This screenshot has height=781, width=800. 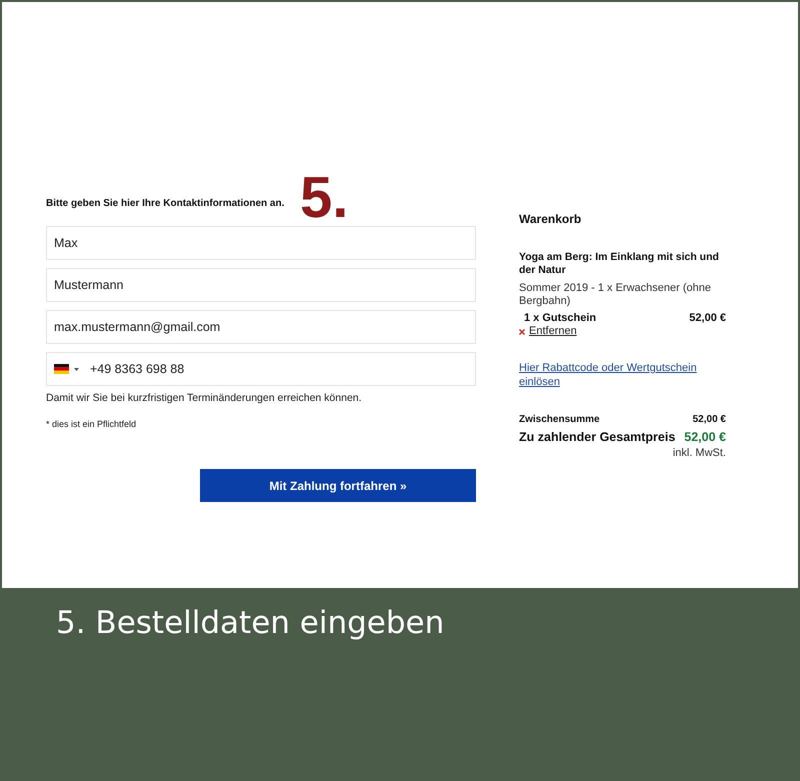 What do you see at coordinates (699, 453) in the screenshot?
I see `tax-note: inkl. MwSt.` at bounding box center [699, 453].